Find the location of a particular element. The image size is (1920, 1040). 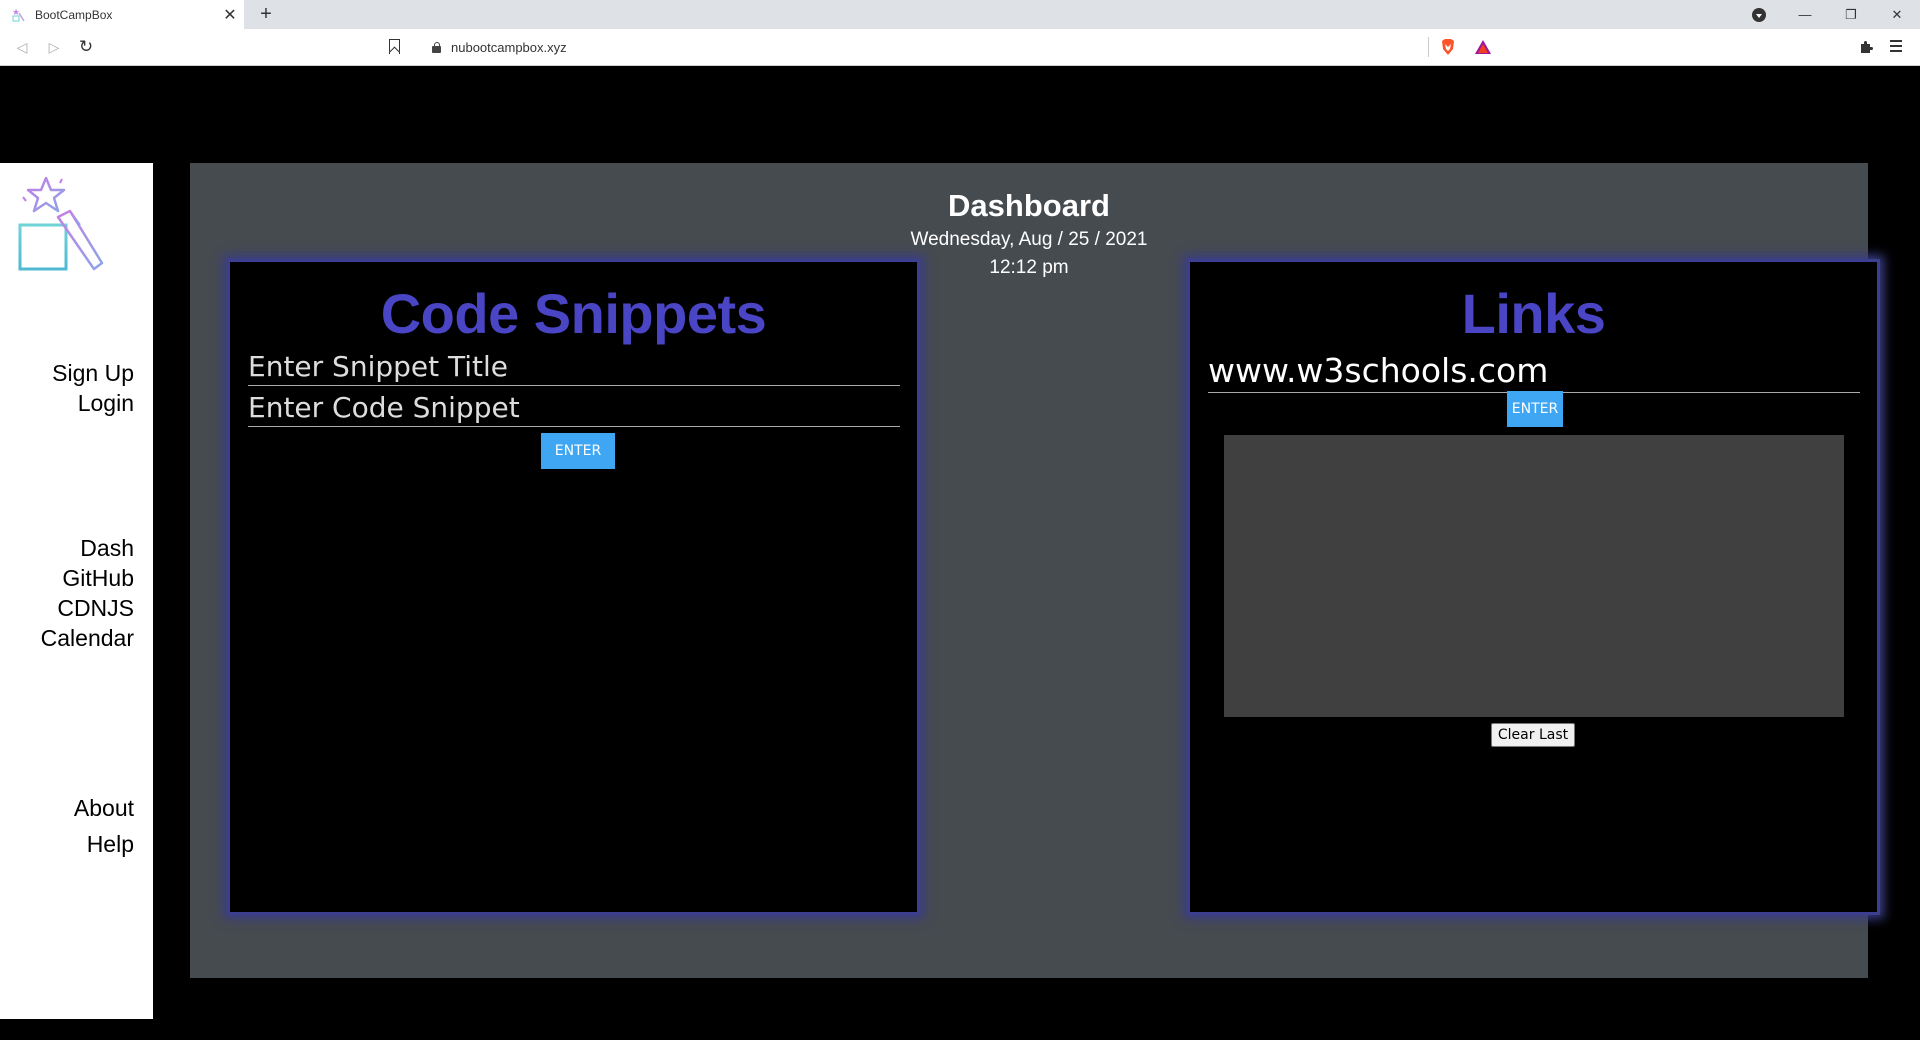

browser-tab: BootCampBox ✕ is located at coordinates (122, 14).